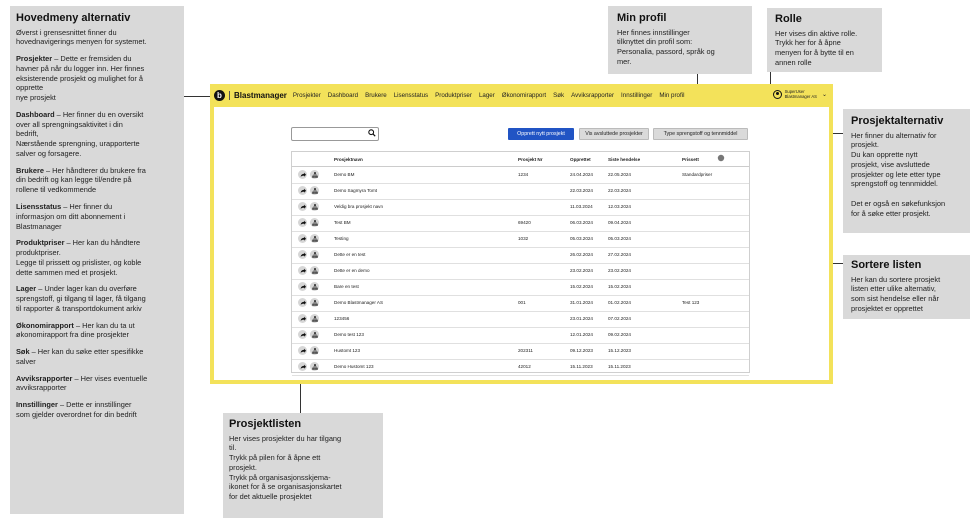 The image size is (980, 520). I want to click on table-row: Dette er en test 26.02.2024 27.02.2024, so click(520, 255).